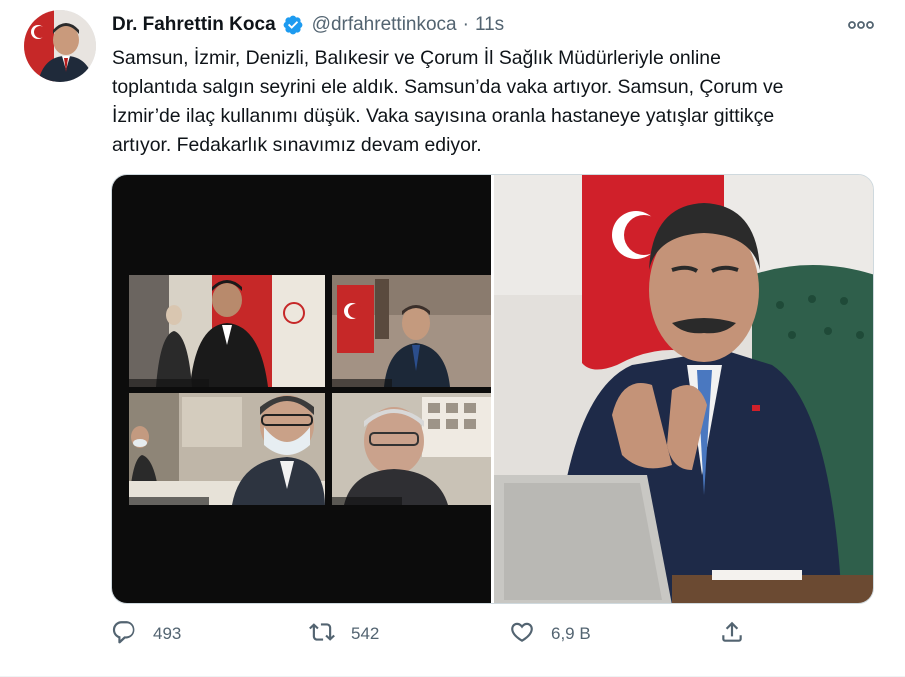  Describe the element at coordinates (522, 634) in the screenshot. I see `like-icon` at that location.